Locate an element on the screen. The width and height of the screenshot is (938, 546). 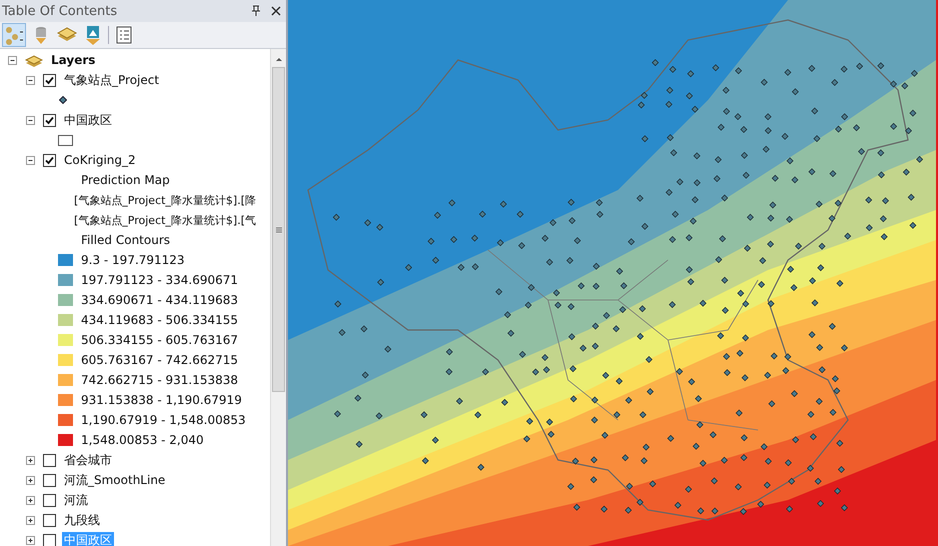
class-range-label: 506.334155 - 605.763167 is located at coordinates (160, 340).